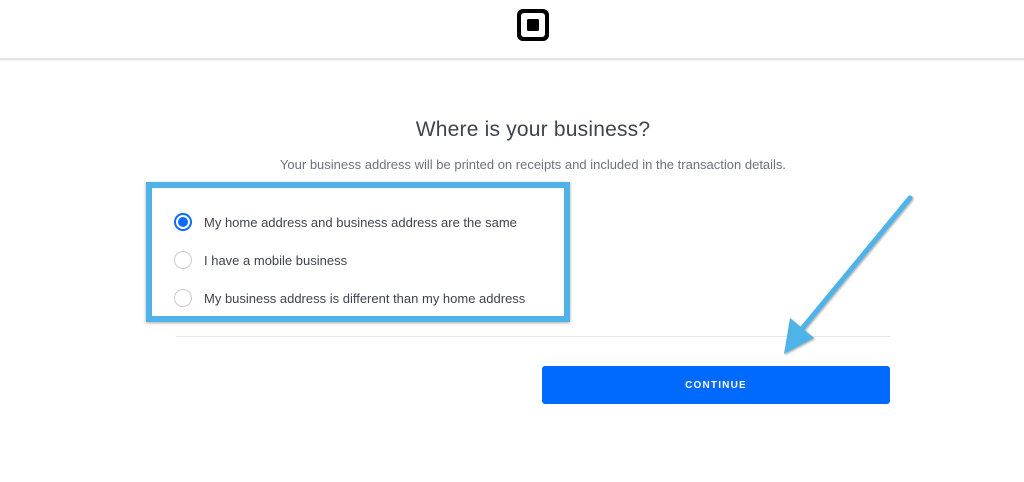 This screenshot has width=1024, height=482. Describe the element at coordinates (848, 274) in the screenshot. I see `annotation-arrow-icon` at that location.